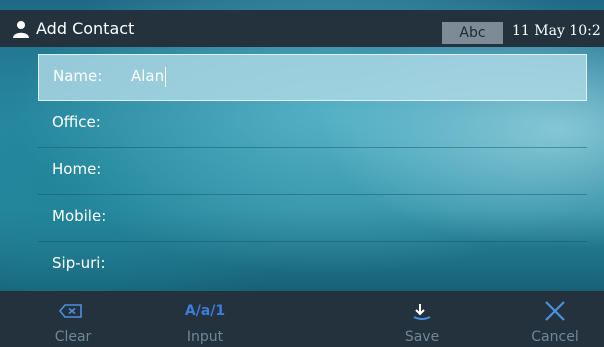 The height and width of the screenshot is (347, 604). I want to click on close-x-icon, so click(555, 311).